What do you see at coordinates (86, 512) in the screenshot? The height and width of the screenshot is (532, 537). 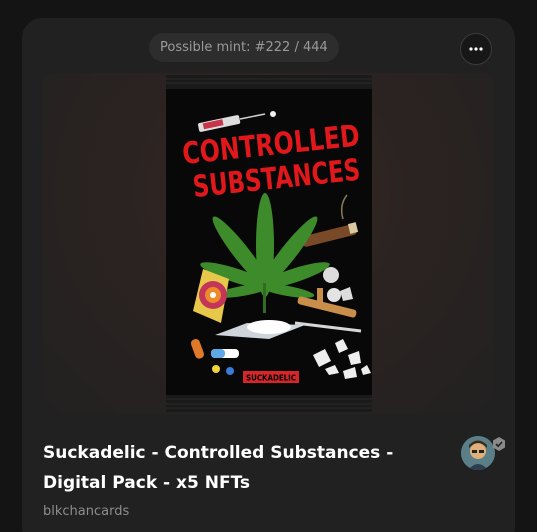 I see `creator-name: blkchancards` at bounding box center [86, 512].